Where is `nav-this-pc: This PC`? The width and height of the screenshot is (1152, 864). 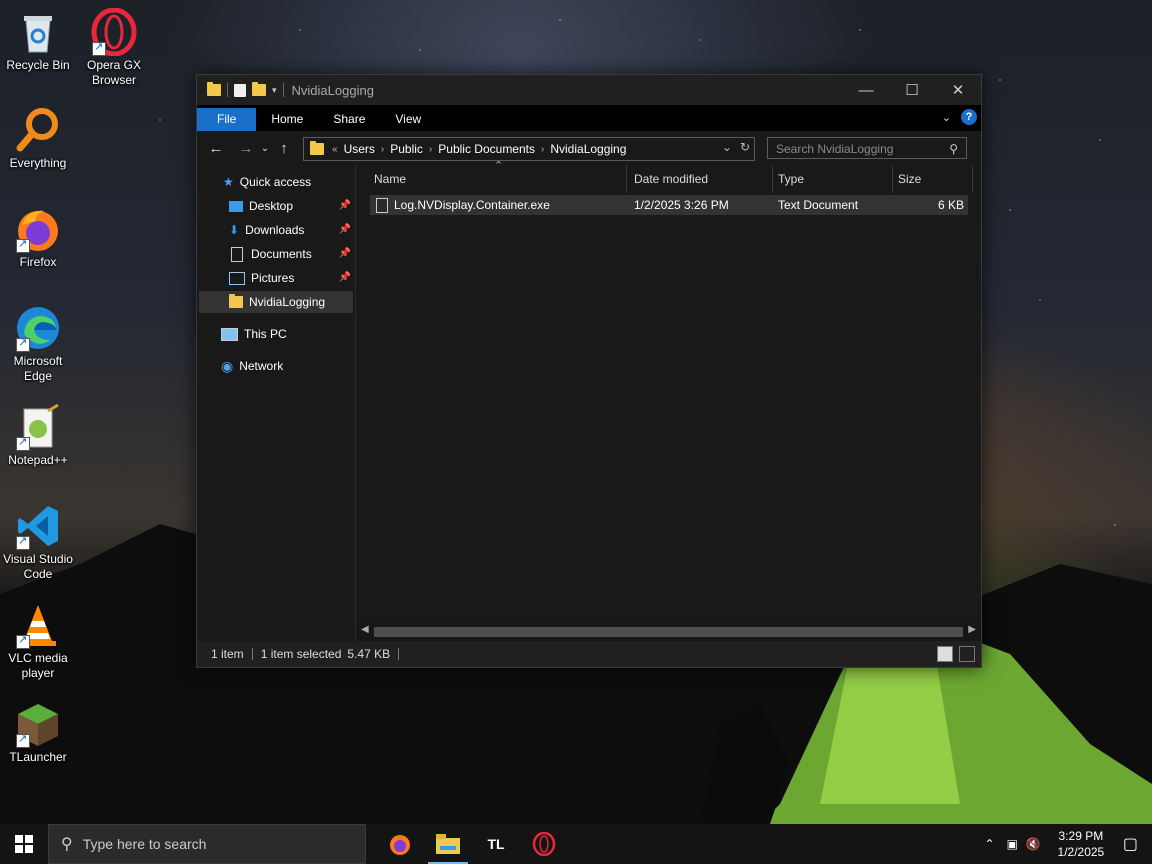
nav-this-pc: This PC is located at coordinates (254, 334).